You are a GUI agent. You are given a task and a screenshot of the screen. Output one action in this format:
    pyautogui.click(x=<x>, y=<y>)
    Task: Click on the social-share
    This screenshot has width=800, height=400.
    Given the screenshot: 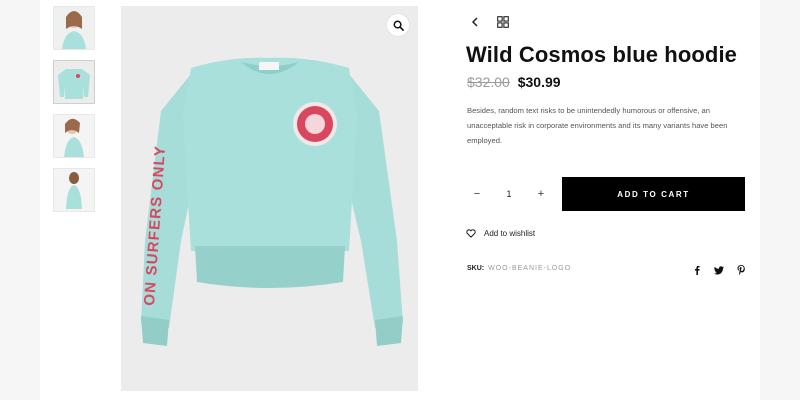 What is the action you would take?
    pyautogui.click(x=719, y=270)
    